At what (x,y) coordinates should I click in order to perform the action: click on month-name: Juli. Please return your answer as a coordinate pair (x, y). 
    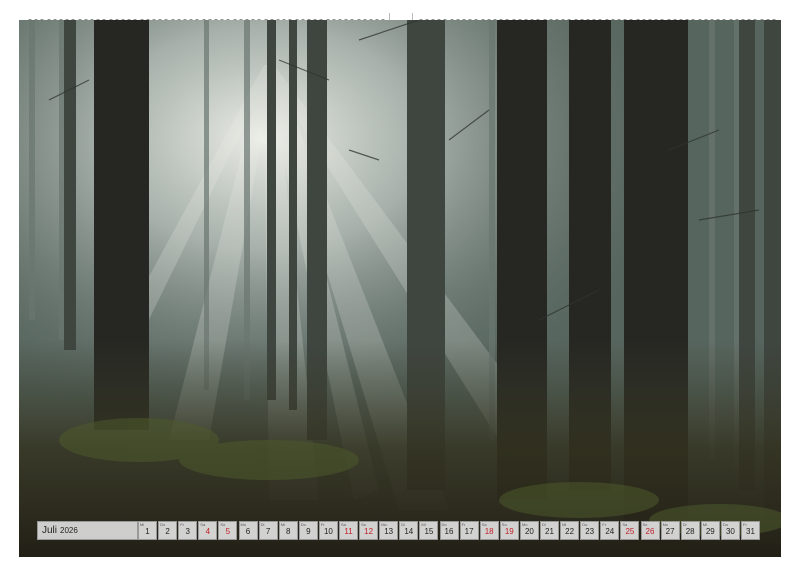
    Looking at the image, I should click on (50, 530).